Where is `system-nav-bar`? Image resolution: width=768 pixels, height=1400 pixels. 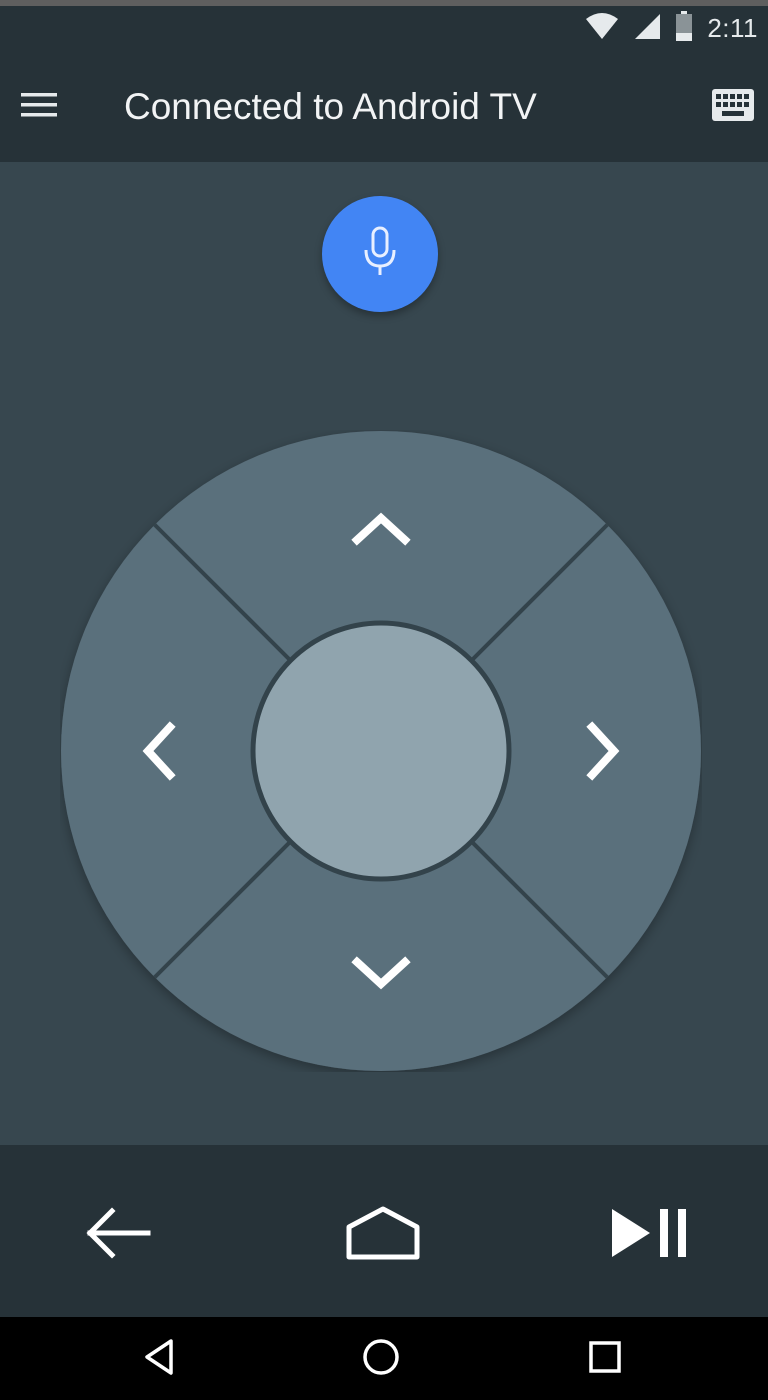 system-nav-bar is located at coordinates (384, 1358).